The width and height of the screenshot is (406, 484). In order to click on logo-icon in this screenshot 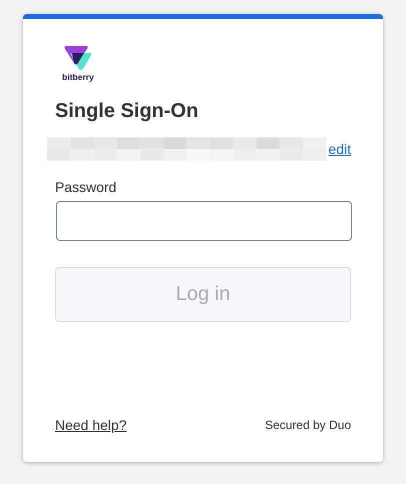, I will do `click(78, 58)`.